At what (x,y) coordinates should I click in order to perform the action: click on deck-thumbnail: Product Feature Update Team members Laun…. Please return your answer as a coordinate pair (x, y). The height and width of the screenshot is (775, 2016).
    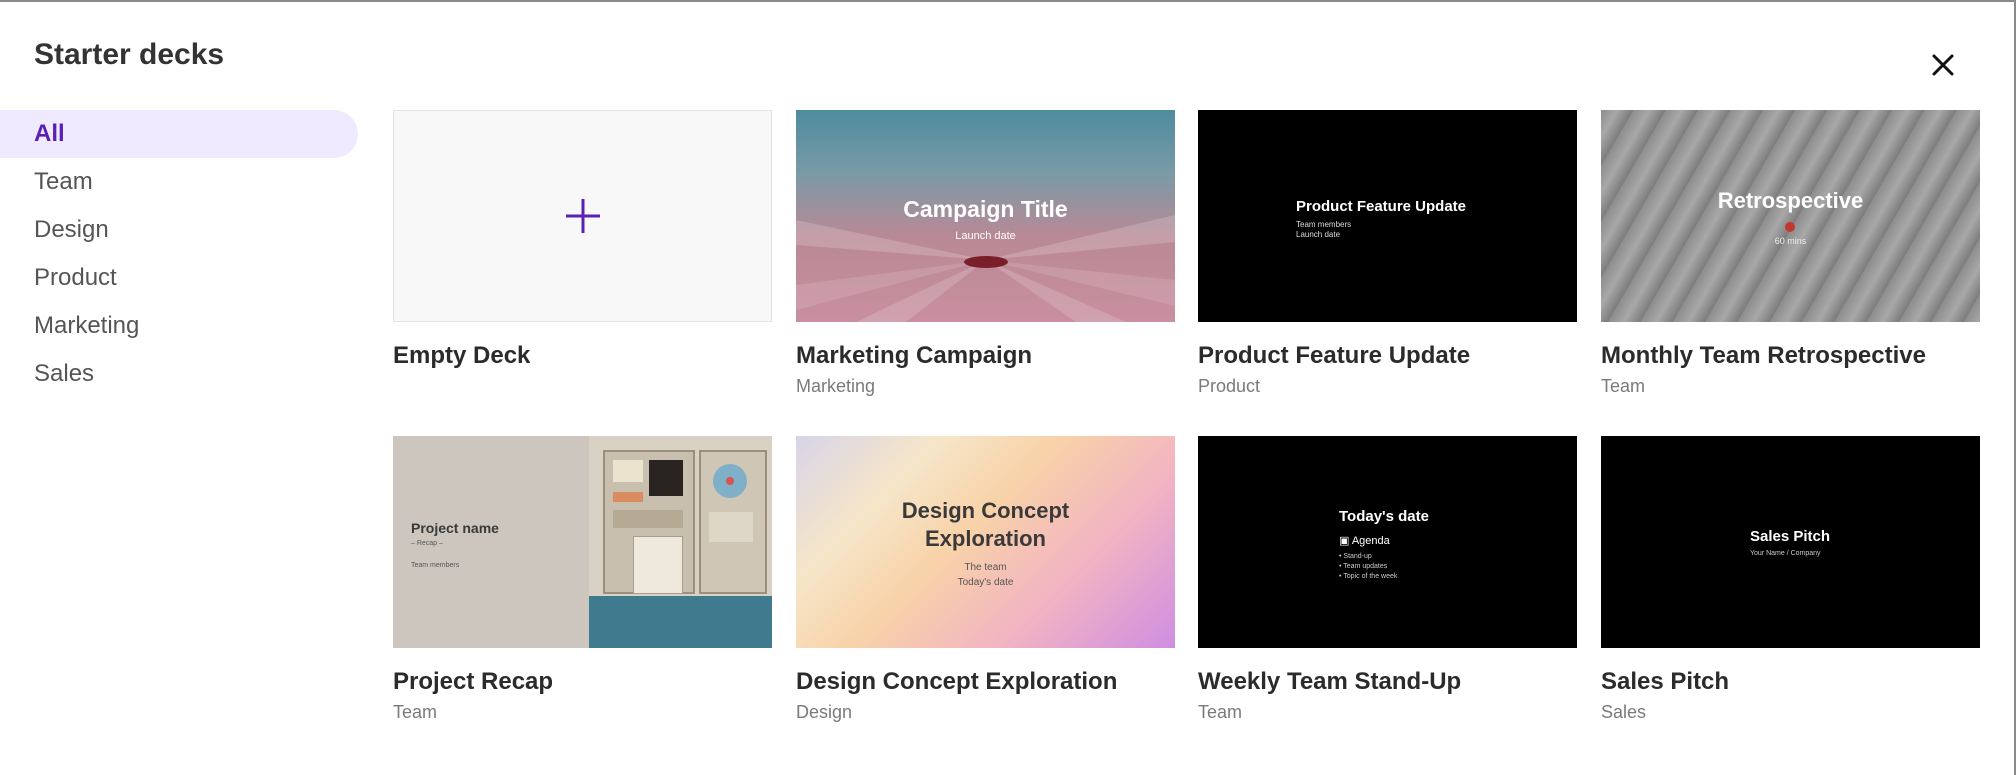
    Looking at the image, I should click on (1387, 216).